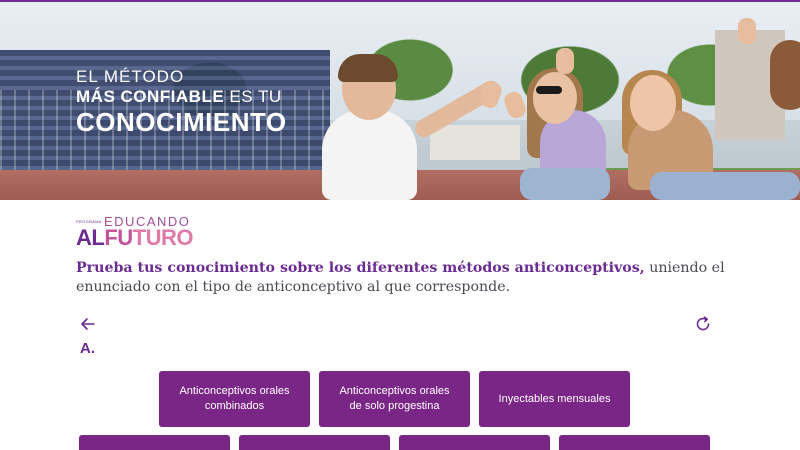  I want to click on hero-line-1: EL MÉTODO, so click(130, 76).